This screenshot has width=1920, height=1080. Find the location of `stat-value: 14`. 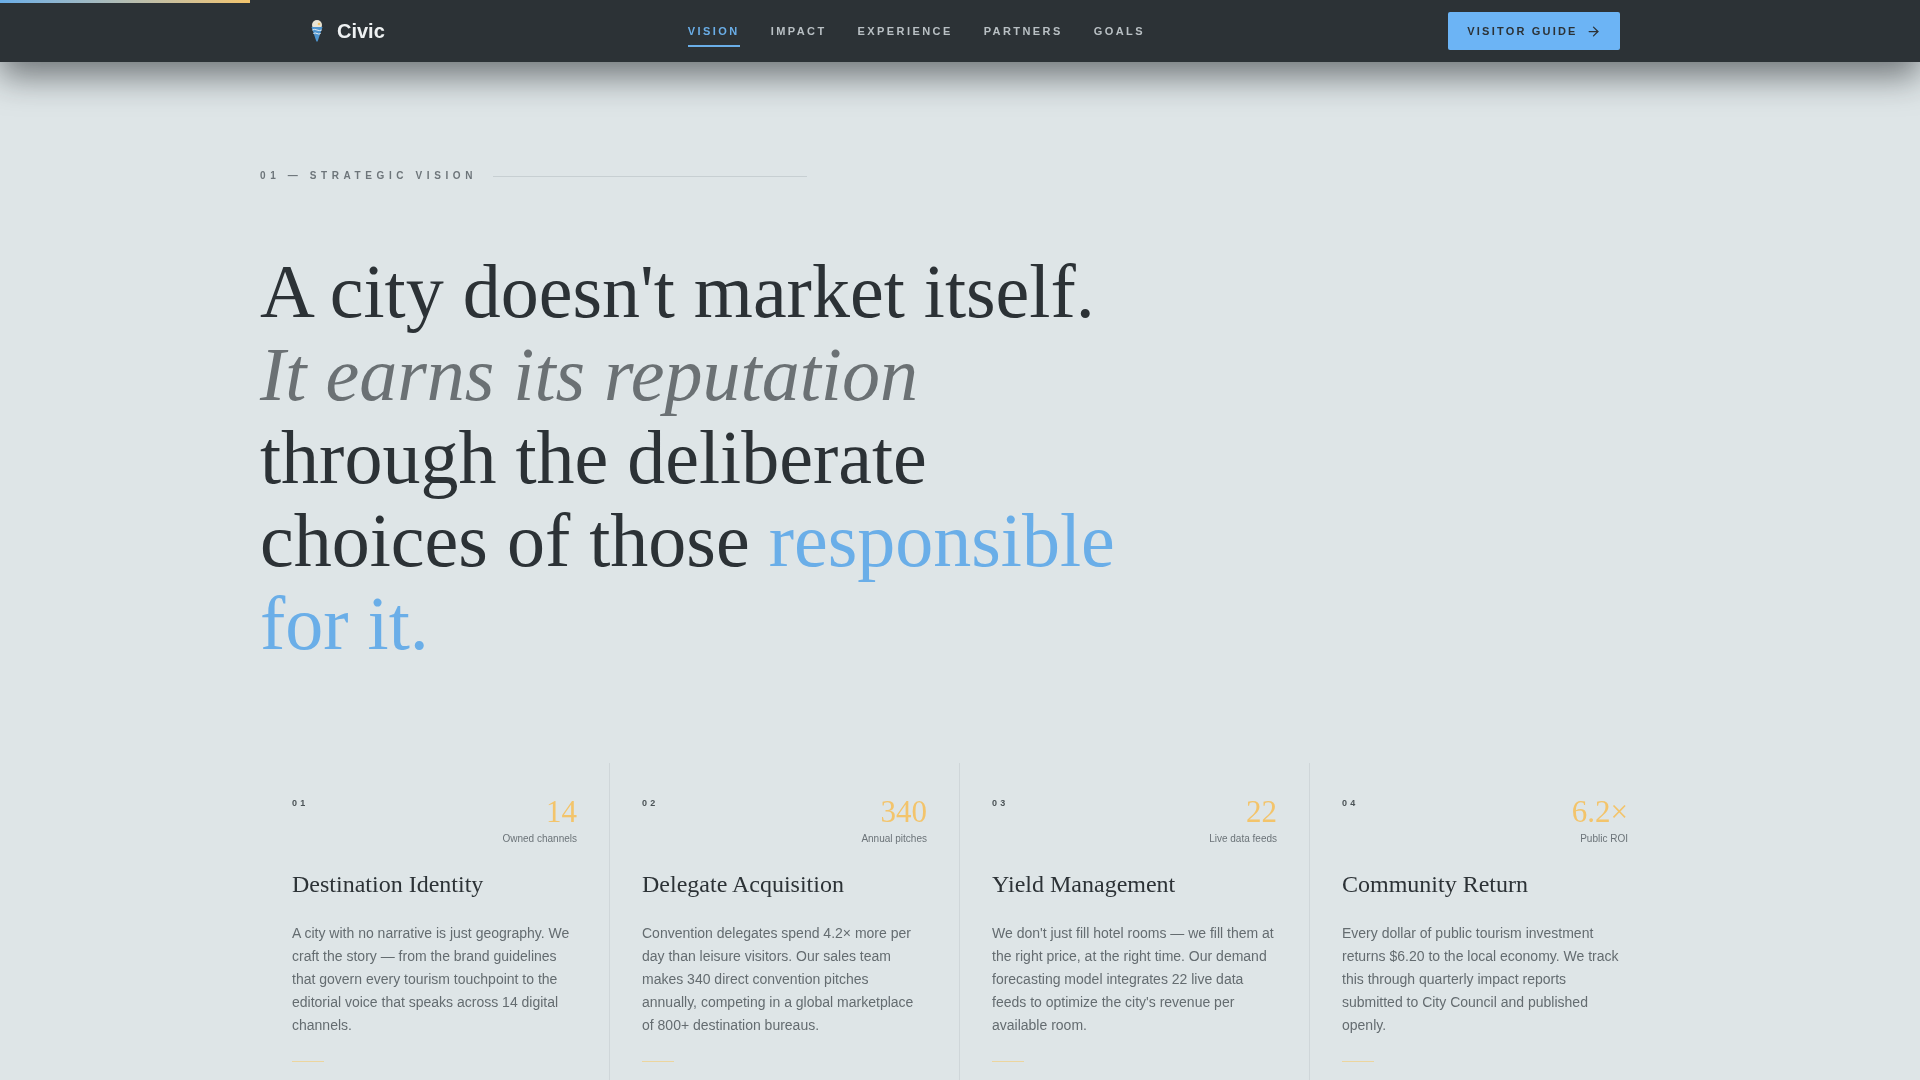

stat-value: 14 is located at coordinates (561, 812).